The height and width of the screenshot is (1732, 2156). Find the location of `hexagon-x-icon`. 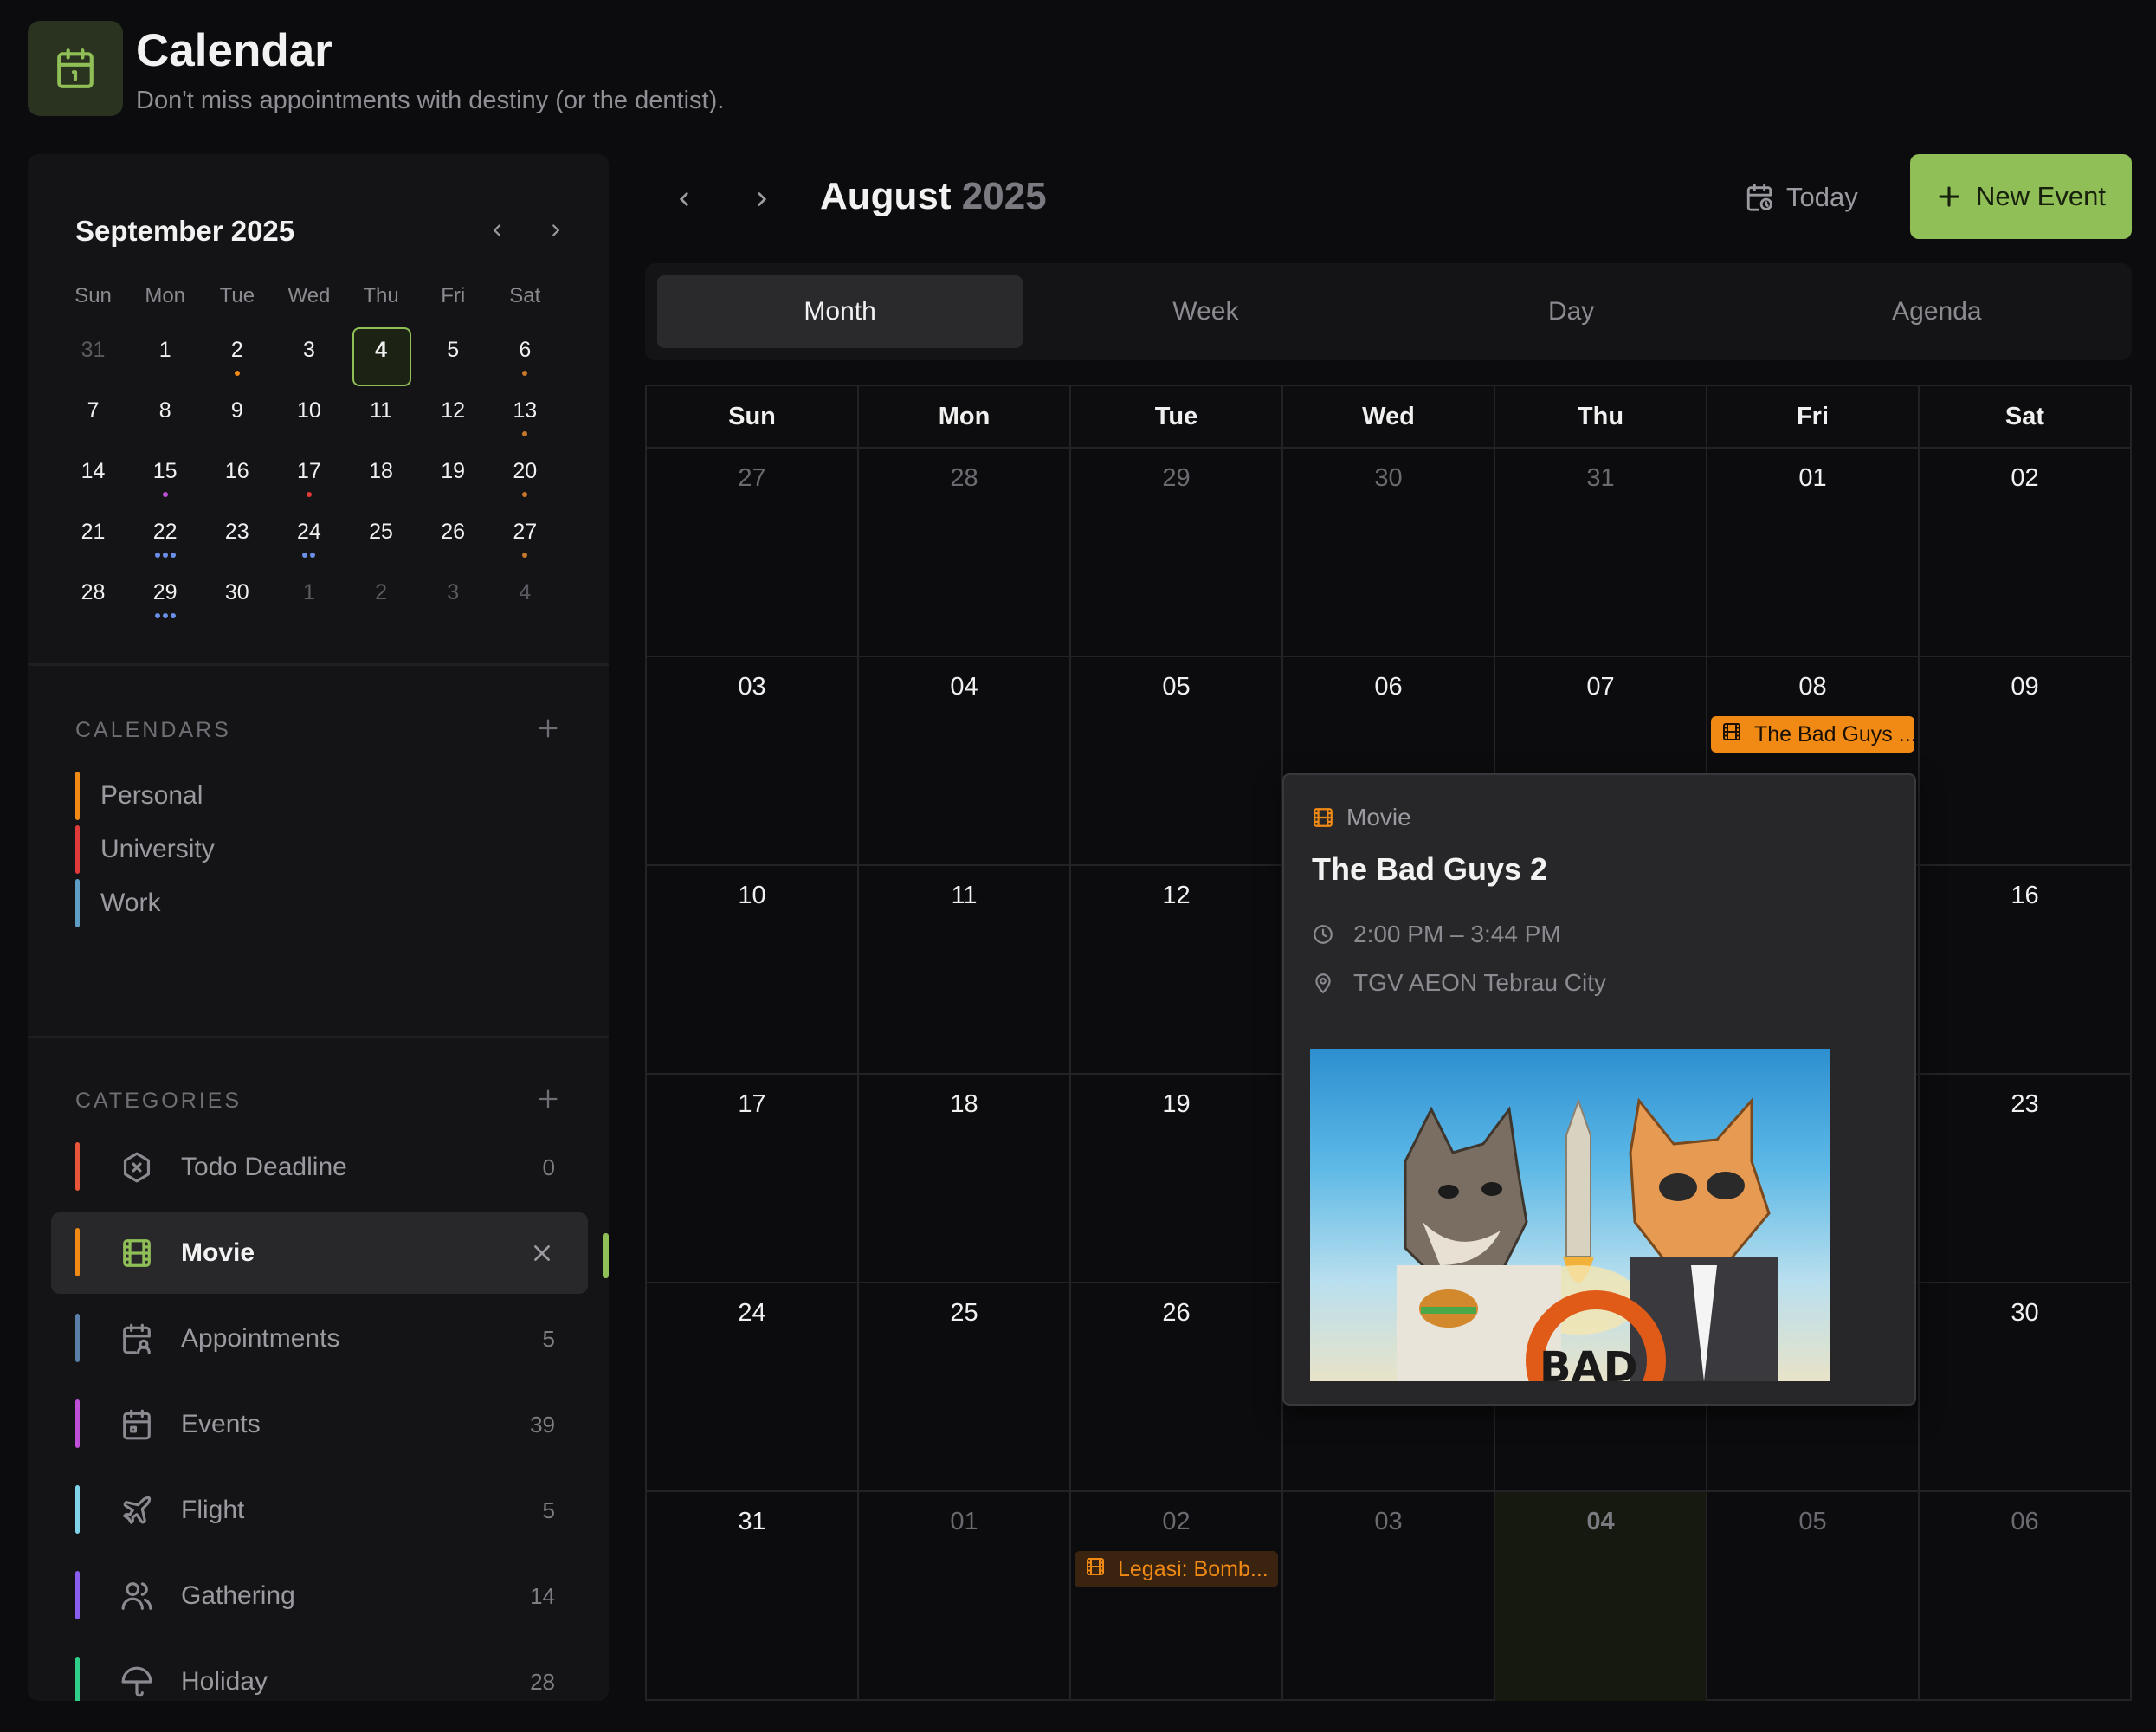

hexagon-x-icon is located at coordinates (136, 1167).